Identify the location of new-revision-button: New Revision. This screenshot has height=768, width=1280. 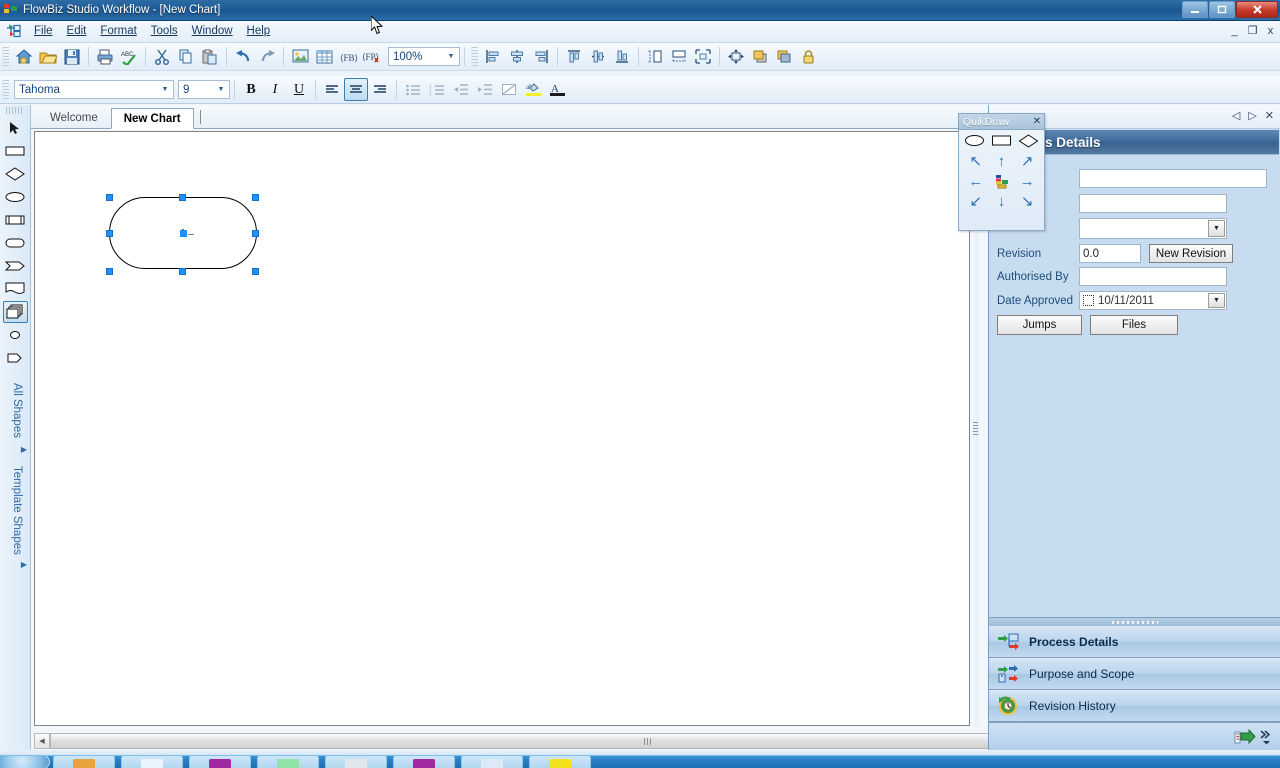
(1191, 253).